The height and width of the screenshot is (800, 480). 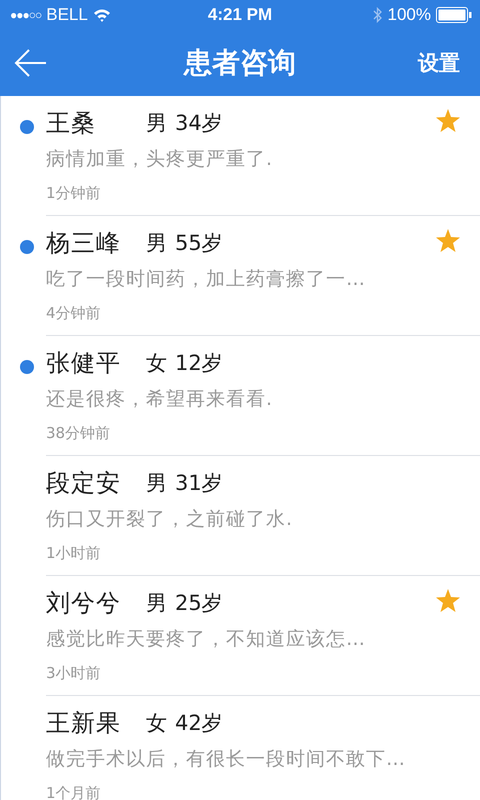 What do you see at coordinates (74, 792) in the screenshot?
I see `message-time: 1个月前` at bounding box center [74, 792].